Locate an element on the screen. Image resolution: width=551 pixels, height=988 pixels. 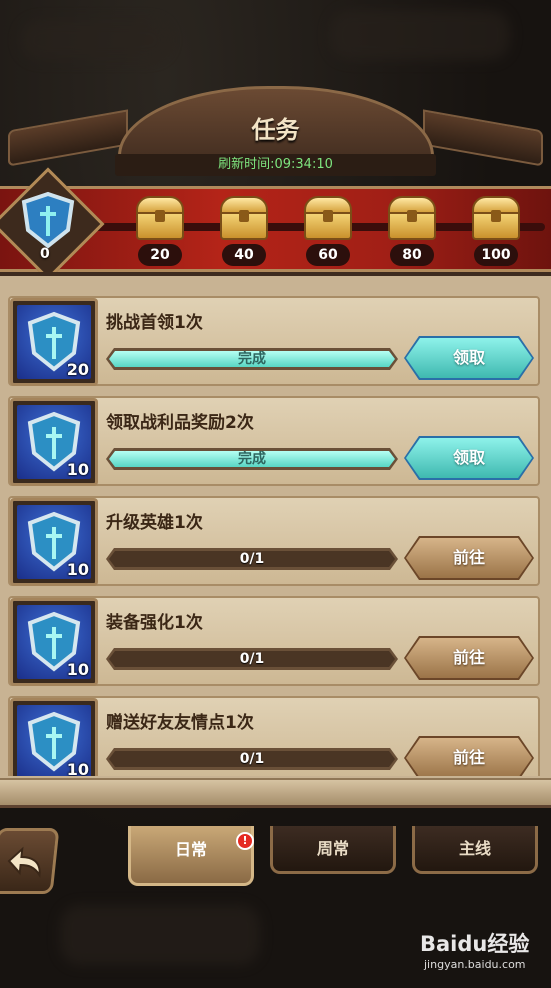
task-row: 10 装备强化1次 0/1 前往 is located at coordinates (274, 641).